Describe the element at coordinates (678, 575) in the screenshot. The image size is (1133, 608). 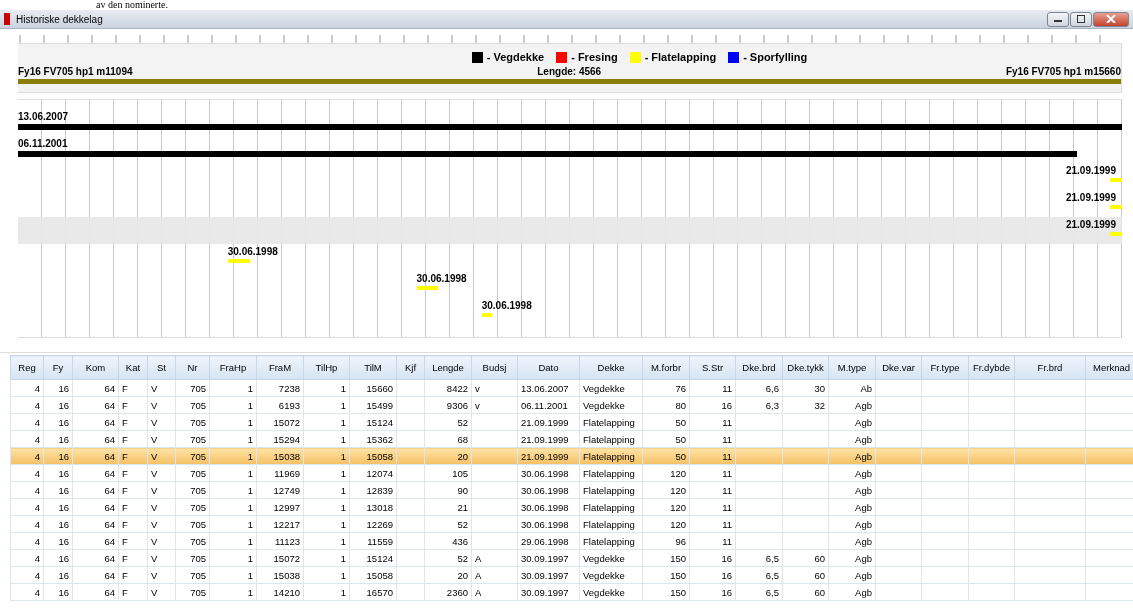
I see `table-cell: 150` at that location.